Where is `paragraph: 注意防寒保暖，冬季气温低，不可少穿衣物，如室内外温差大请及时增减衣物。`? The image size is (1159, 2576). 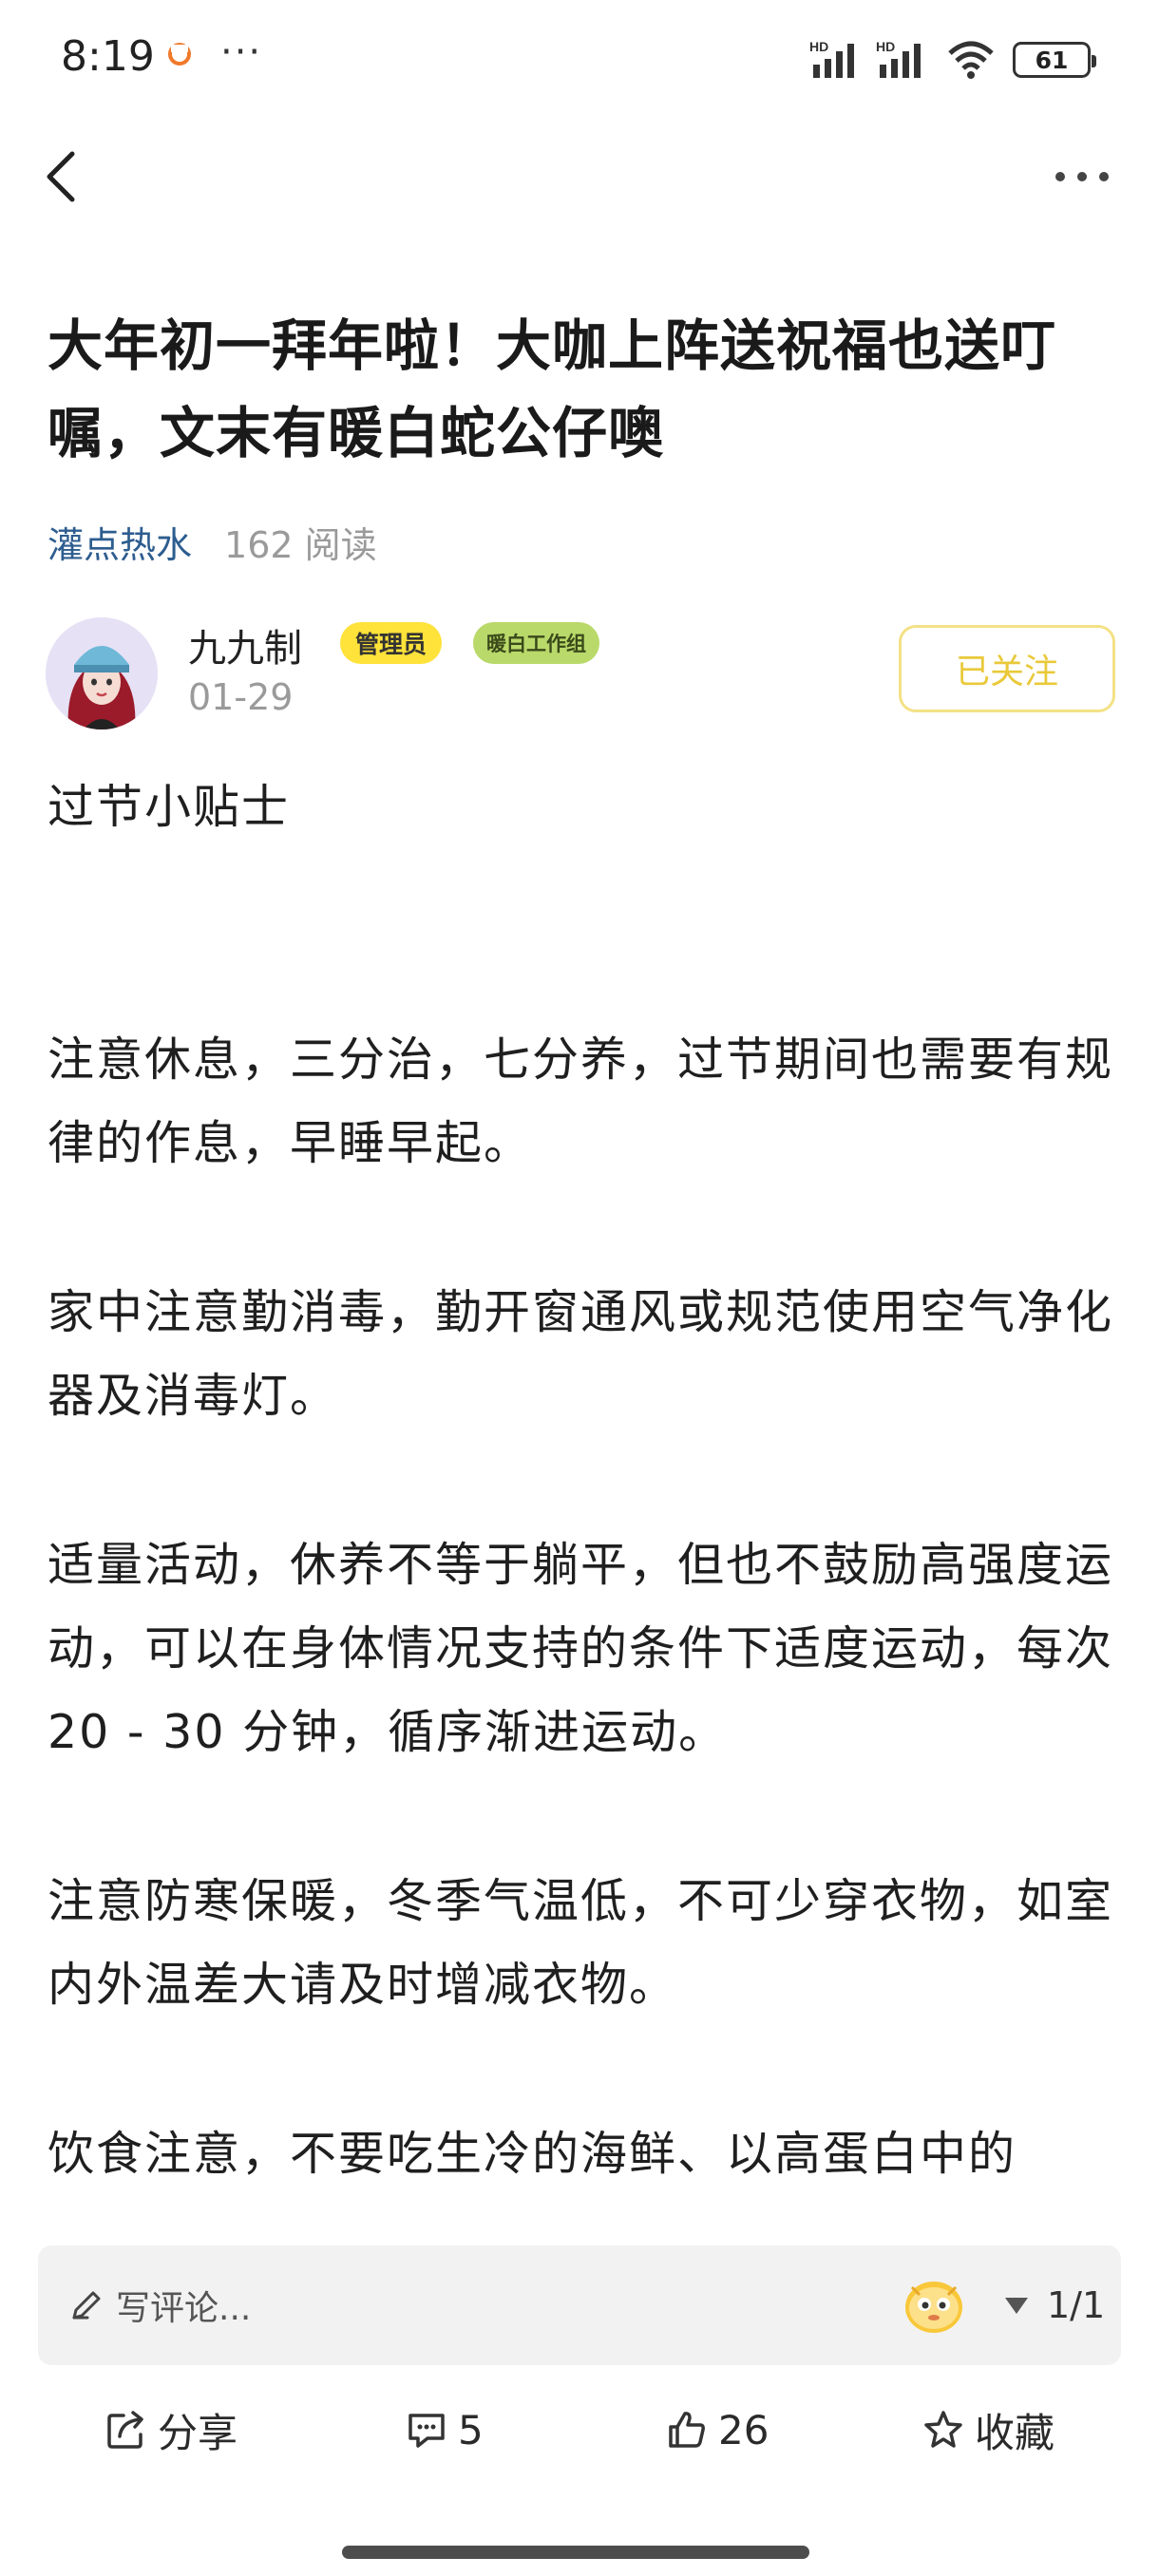
paragraph: 注意防寒保暖，冬季气温低，不可少穿衣物，如室内外温差大请及时增减衣物。 is located at coordinates (581, 1943).